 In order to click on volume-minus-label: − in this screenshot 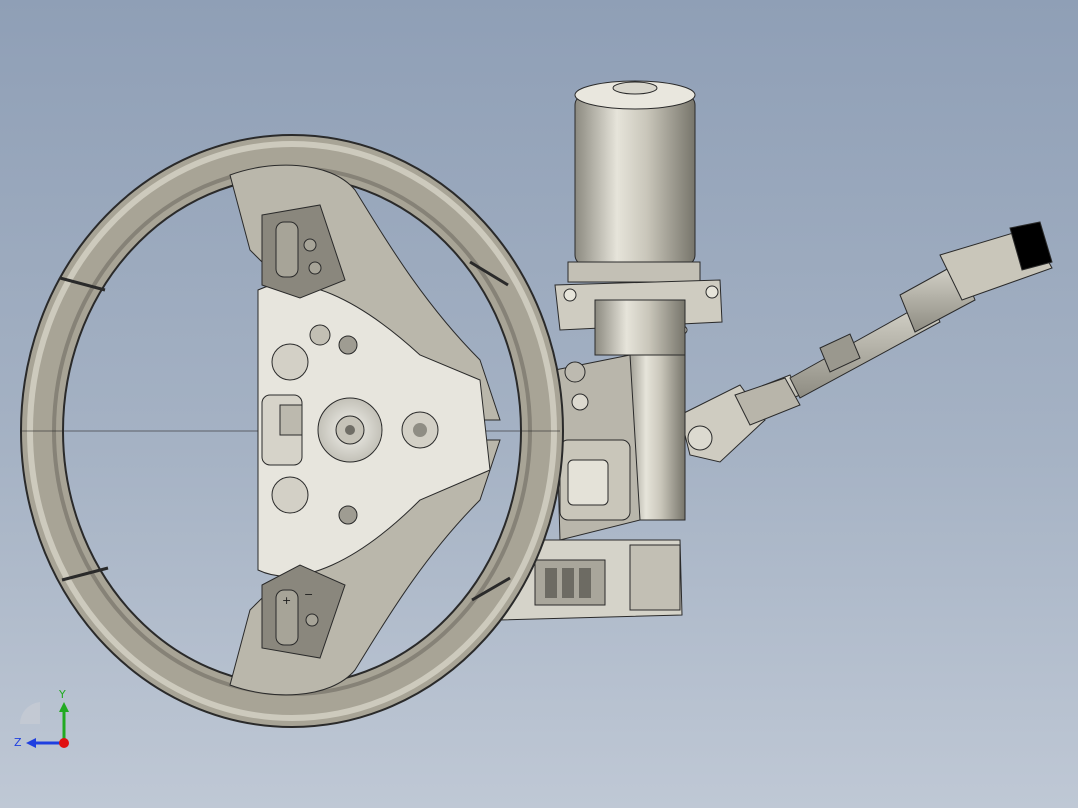, I will do `click(308, 594)`.